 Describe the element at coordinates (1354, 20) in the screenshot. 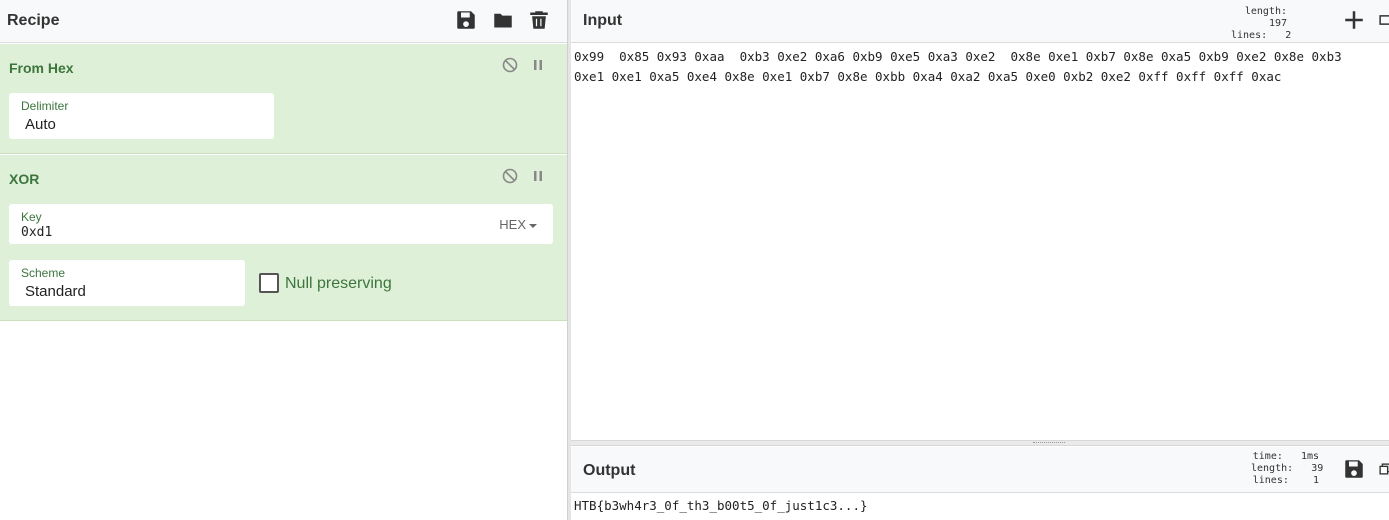

I see `add-icon` at that location.